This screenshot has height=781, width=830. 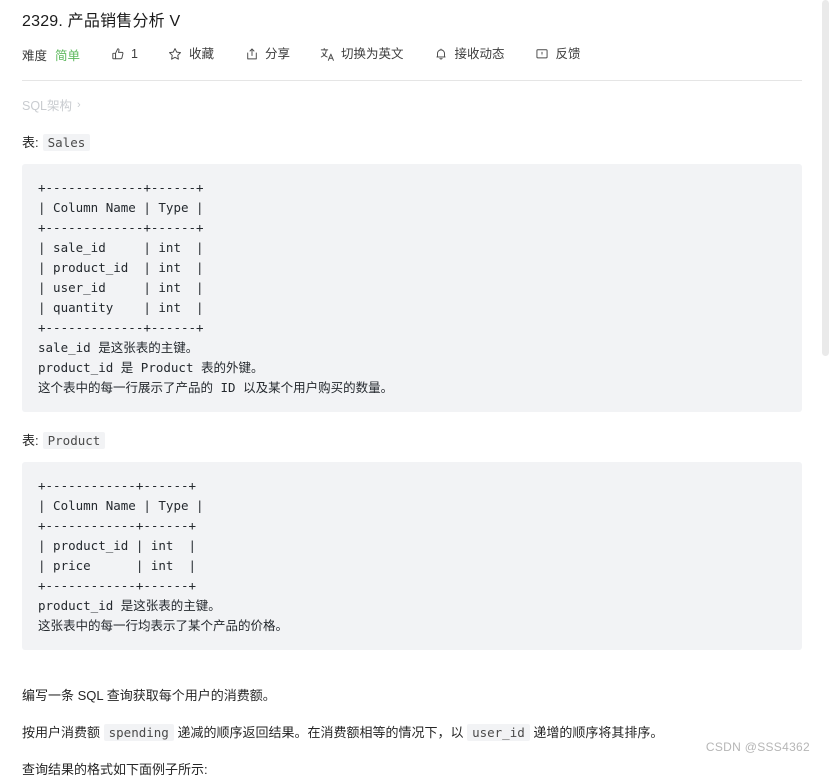 What do you see at coordinates (412, 54) in the screenshot?
I see `toolbar: 难度 简单 1 收藏 分享 切换为英文 接收动态 反馈` at bounding box center [412, 54].